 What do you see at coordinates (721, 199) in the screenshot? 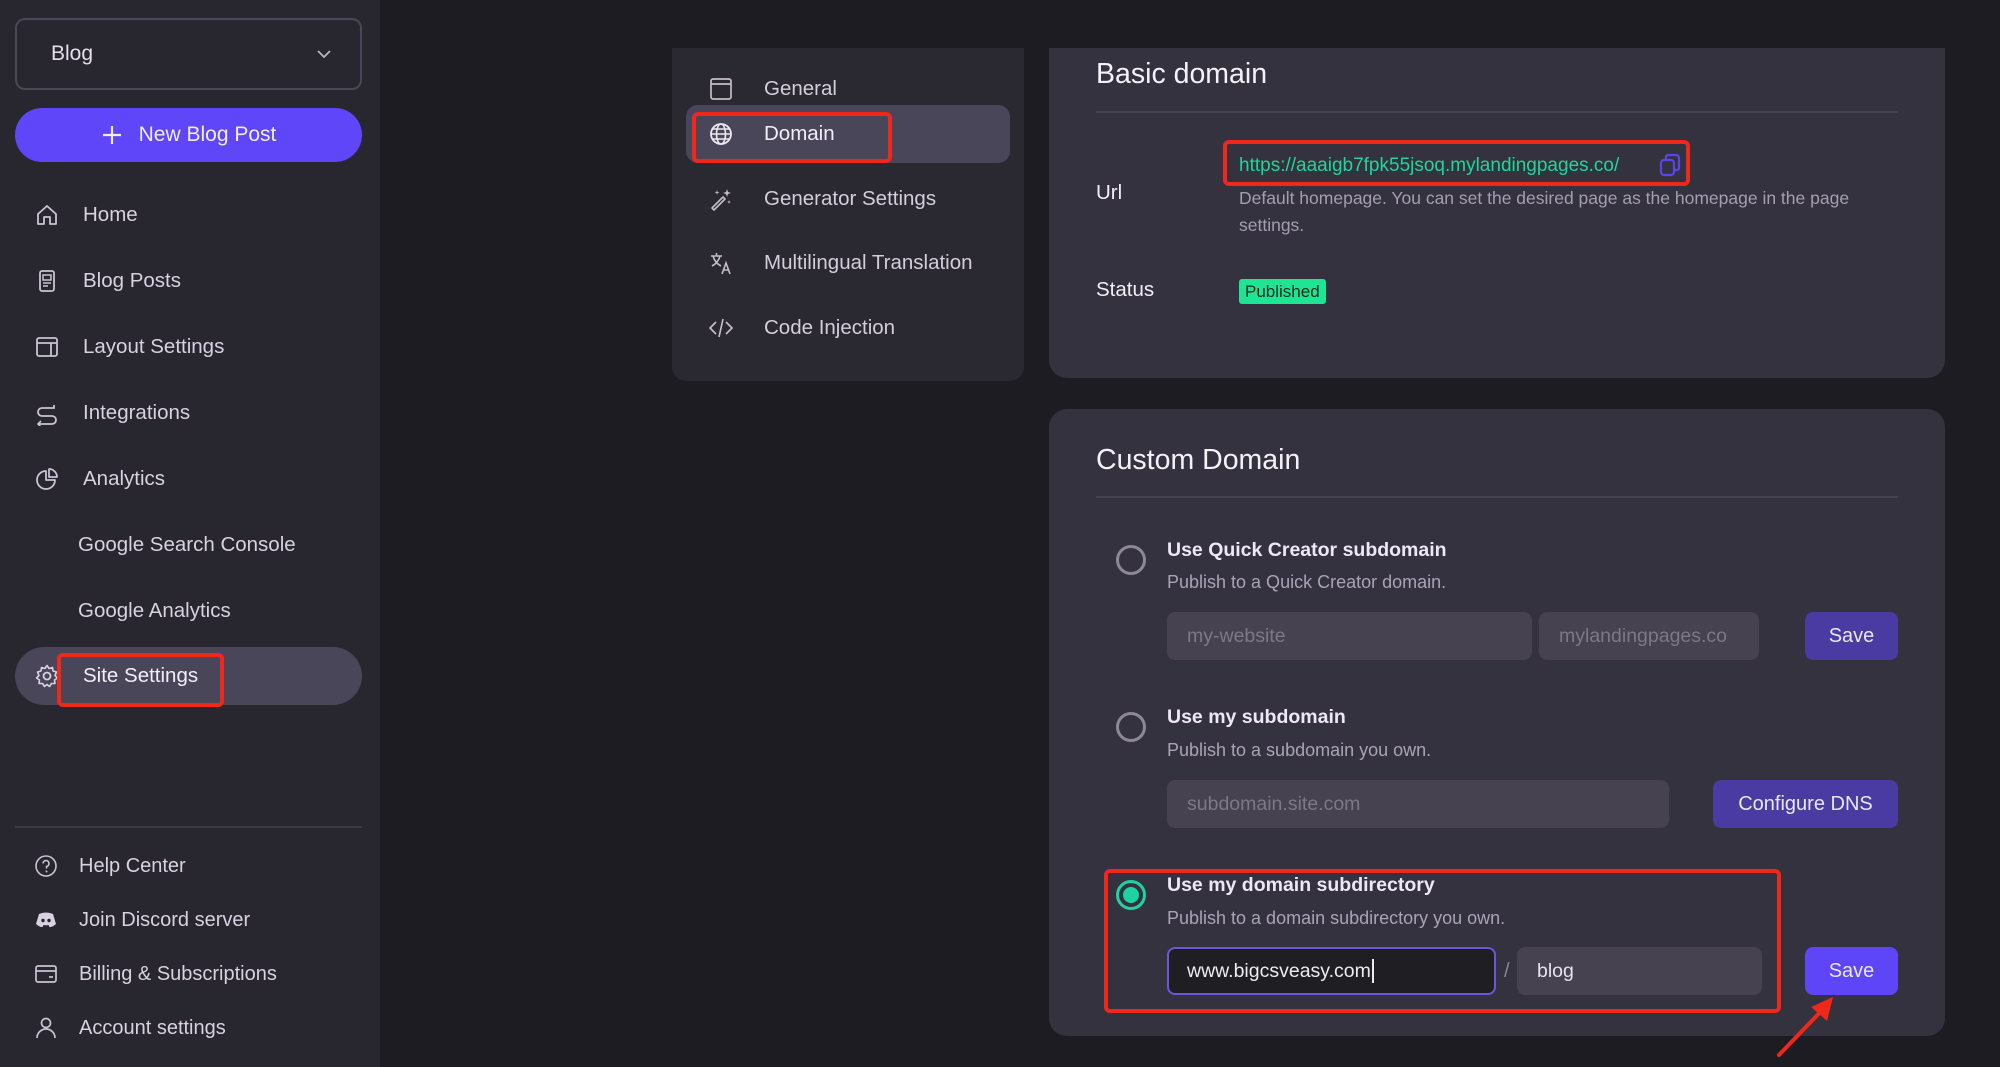
I see `magic-wand-icon` at bounding box center [721, 199].